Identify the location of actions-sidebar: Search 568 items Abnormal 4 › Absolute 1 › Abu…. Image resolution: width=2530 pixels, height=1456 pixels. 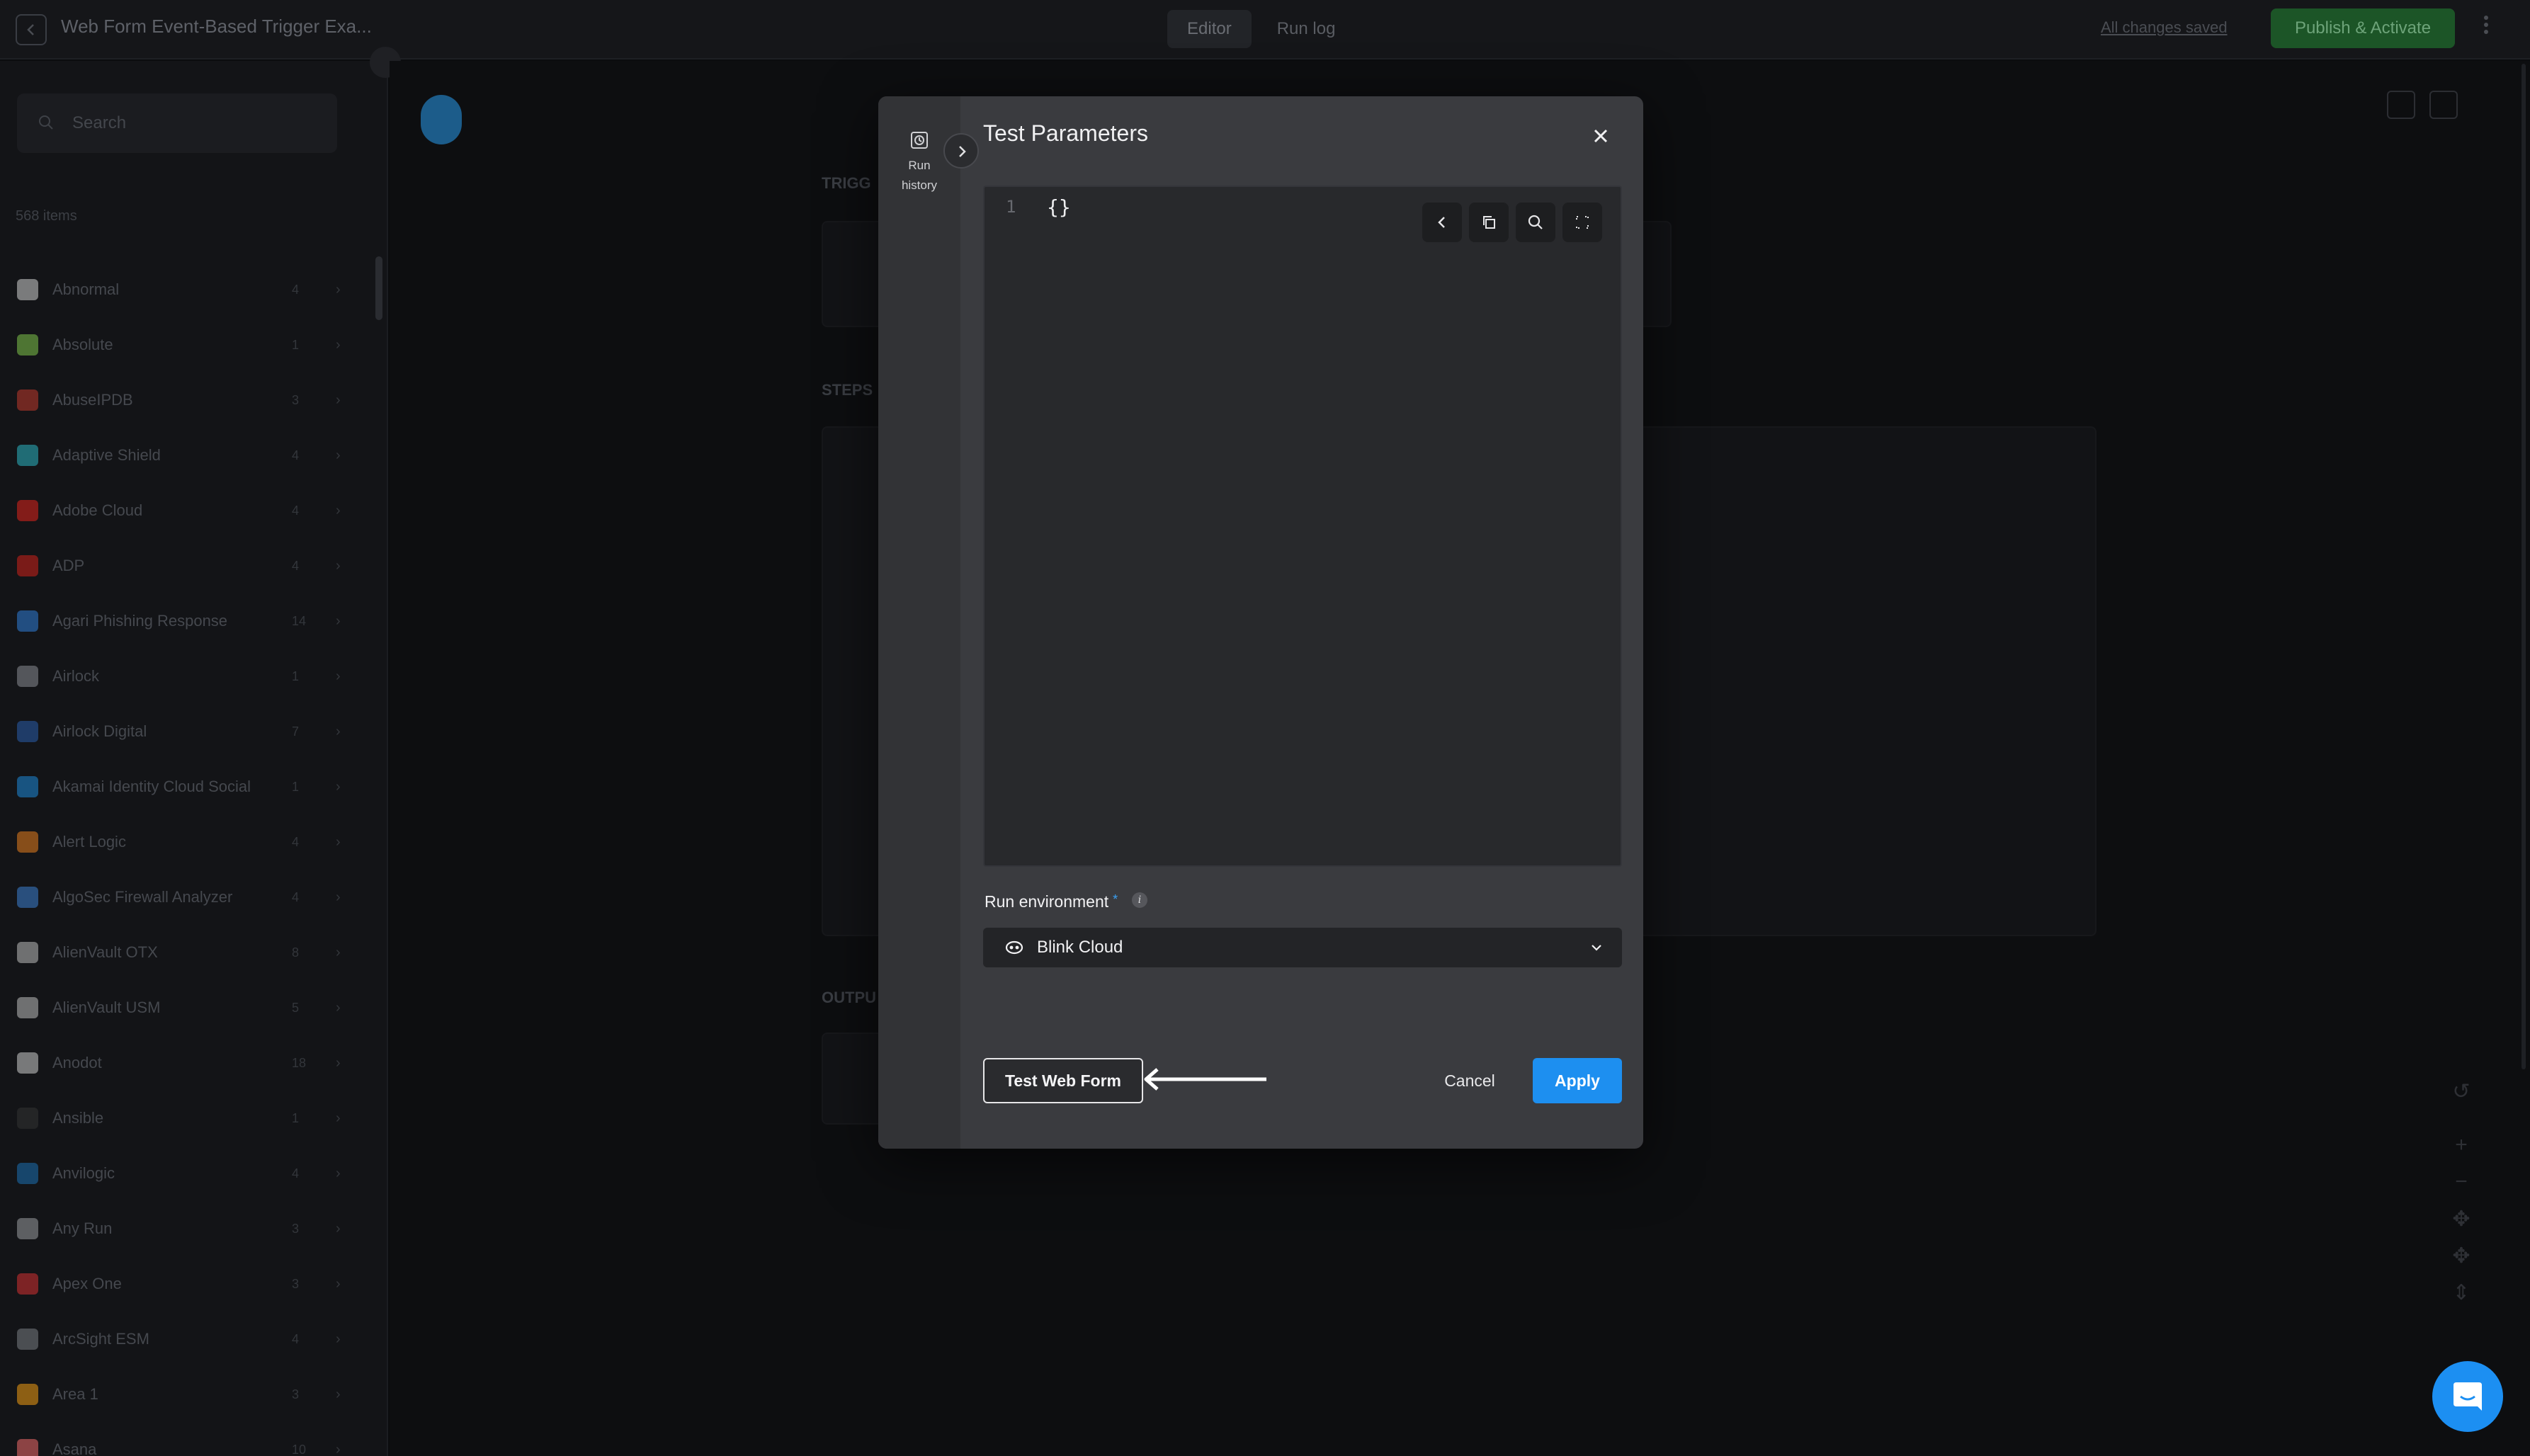
(194, 759).